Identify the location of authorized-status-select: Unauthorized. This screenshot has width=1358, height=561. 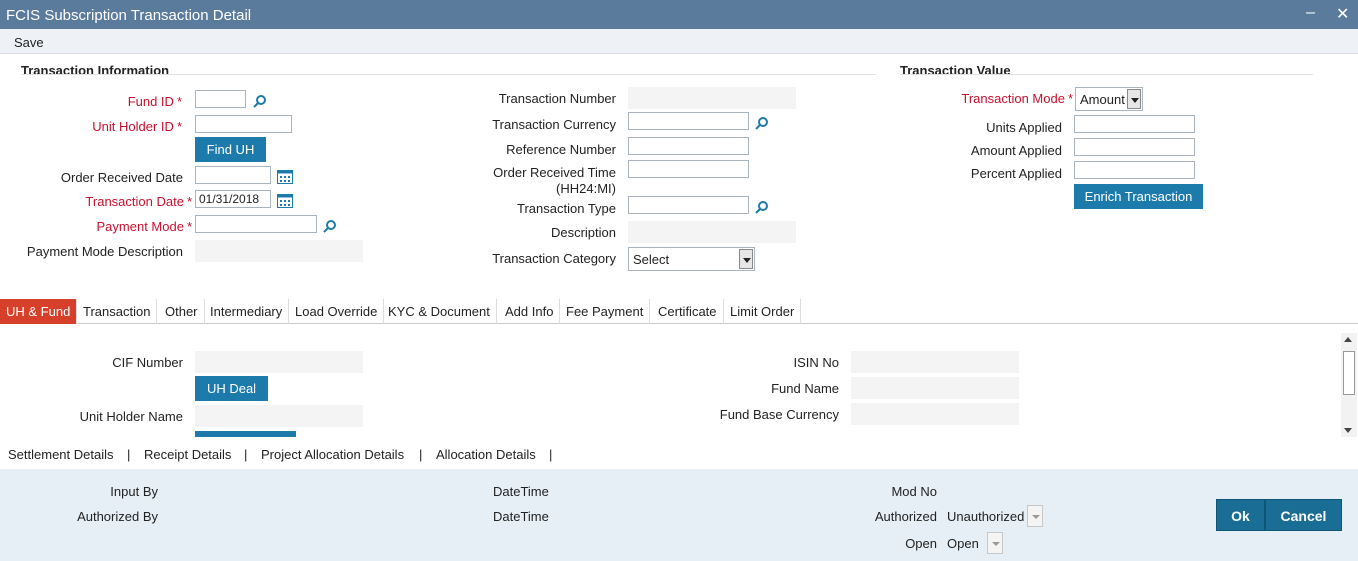
(995, 516).